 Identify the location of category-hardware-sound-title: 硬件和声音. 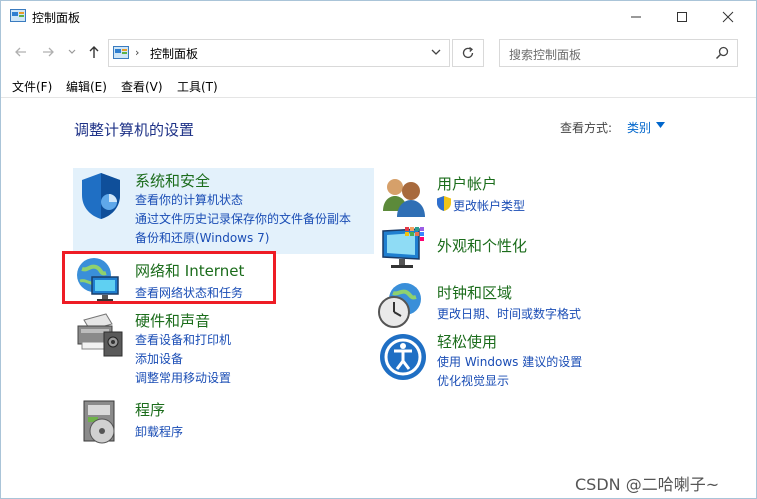
(172, 320).